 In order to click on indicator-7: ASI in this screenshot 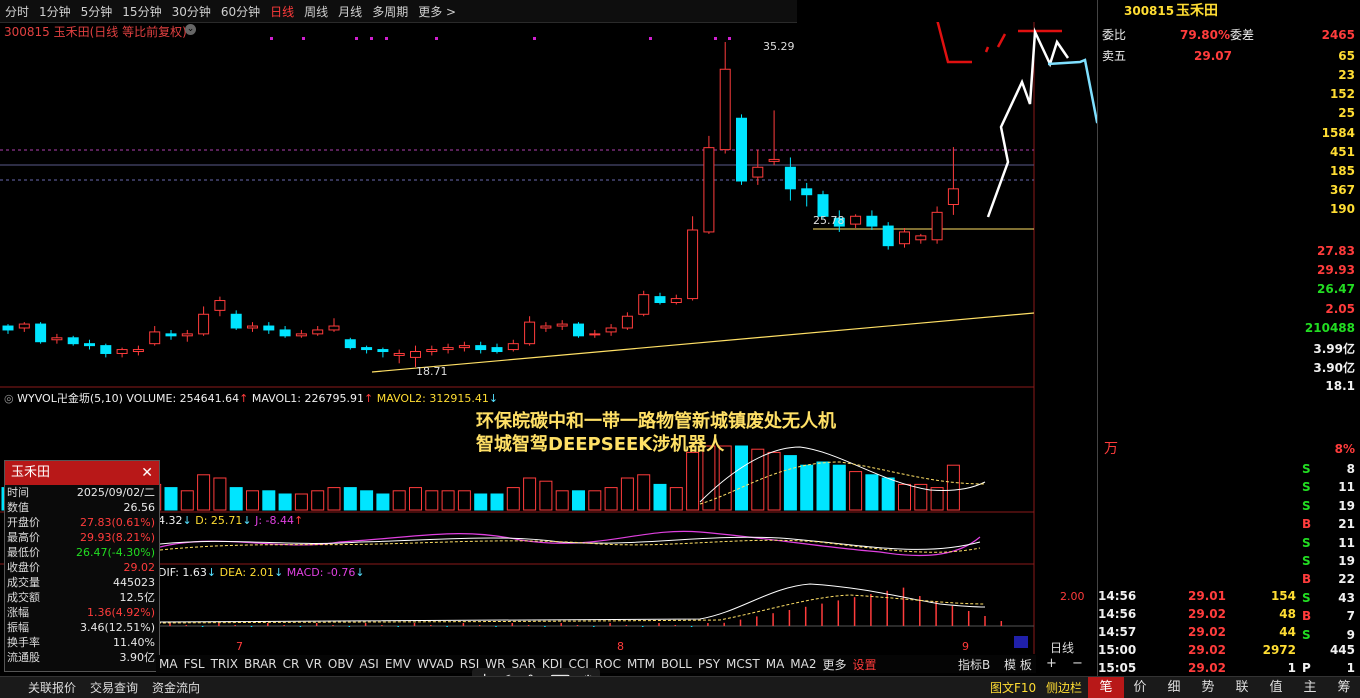, I will do `click(368, 664)`.